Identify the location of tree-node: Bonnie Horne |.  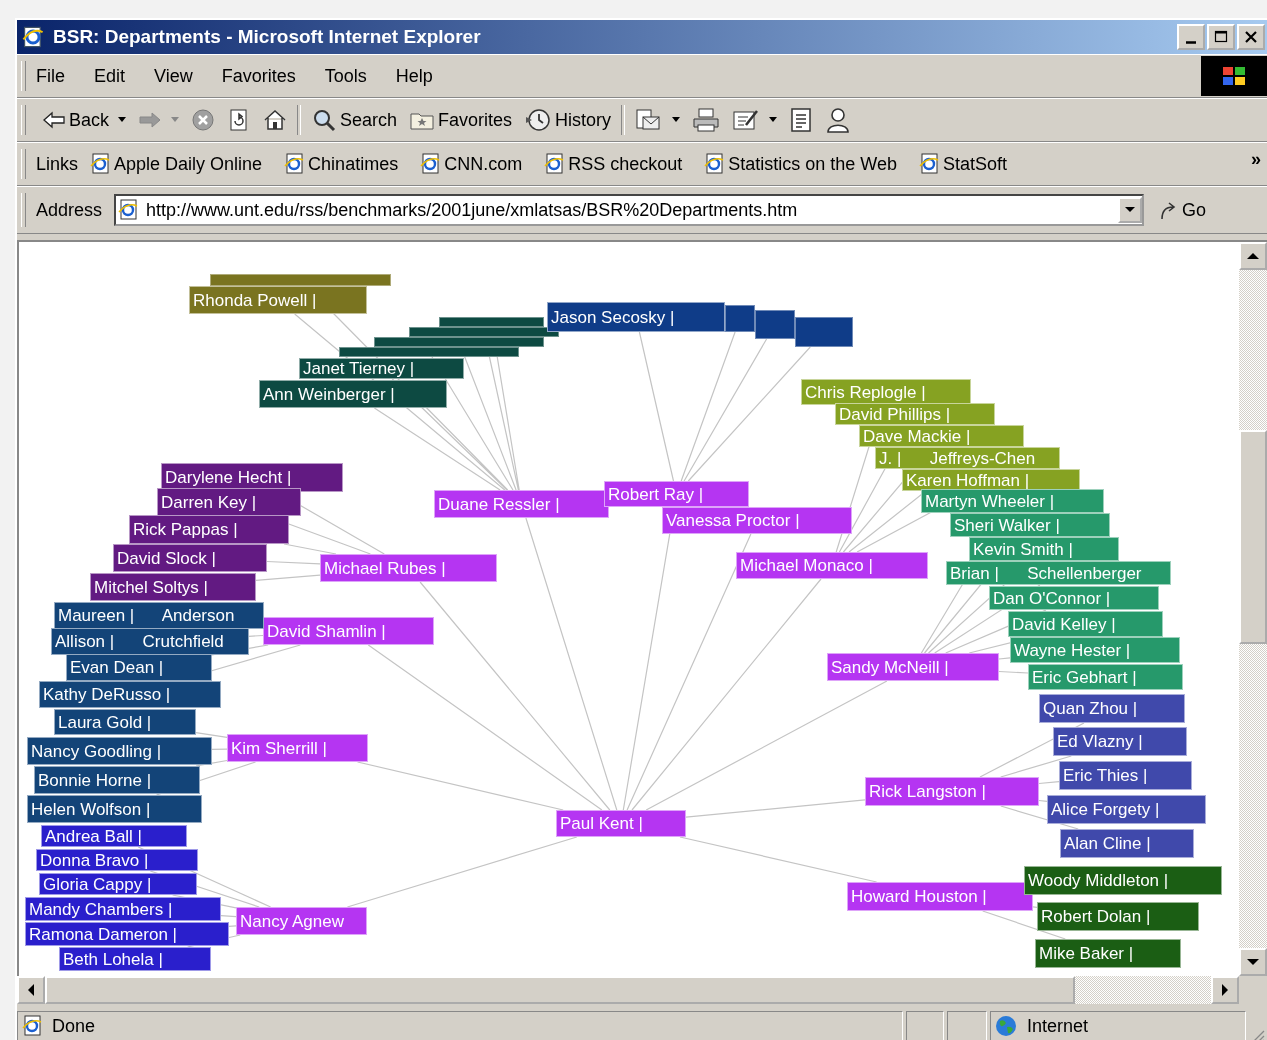
(117, 780).